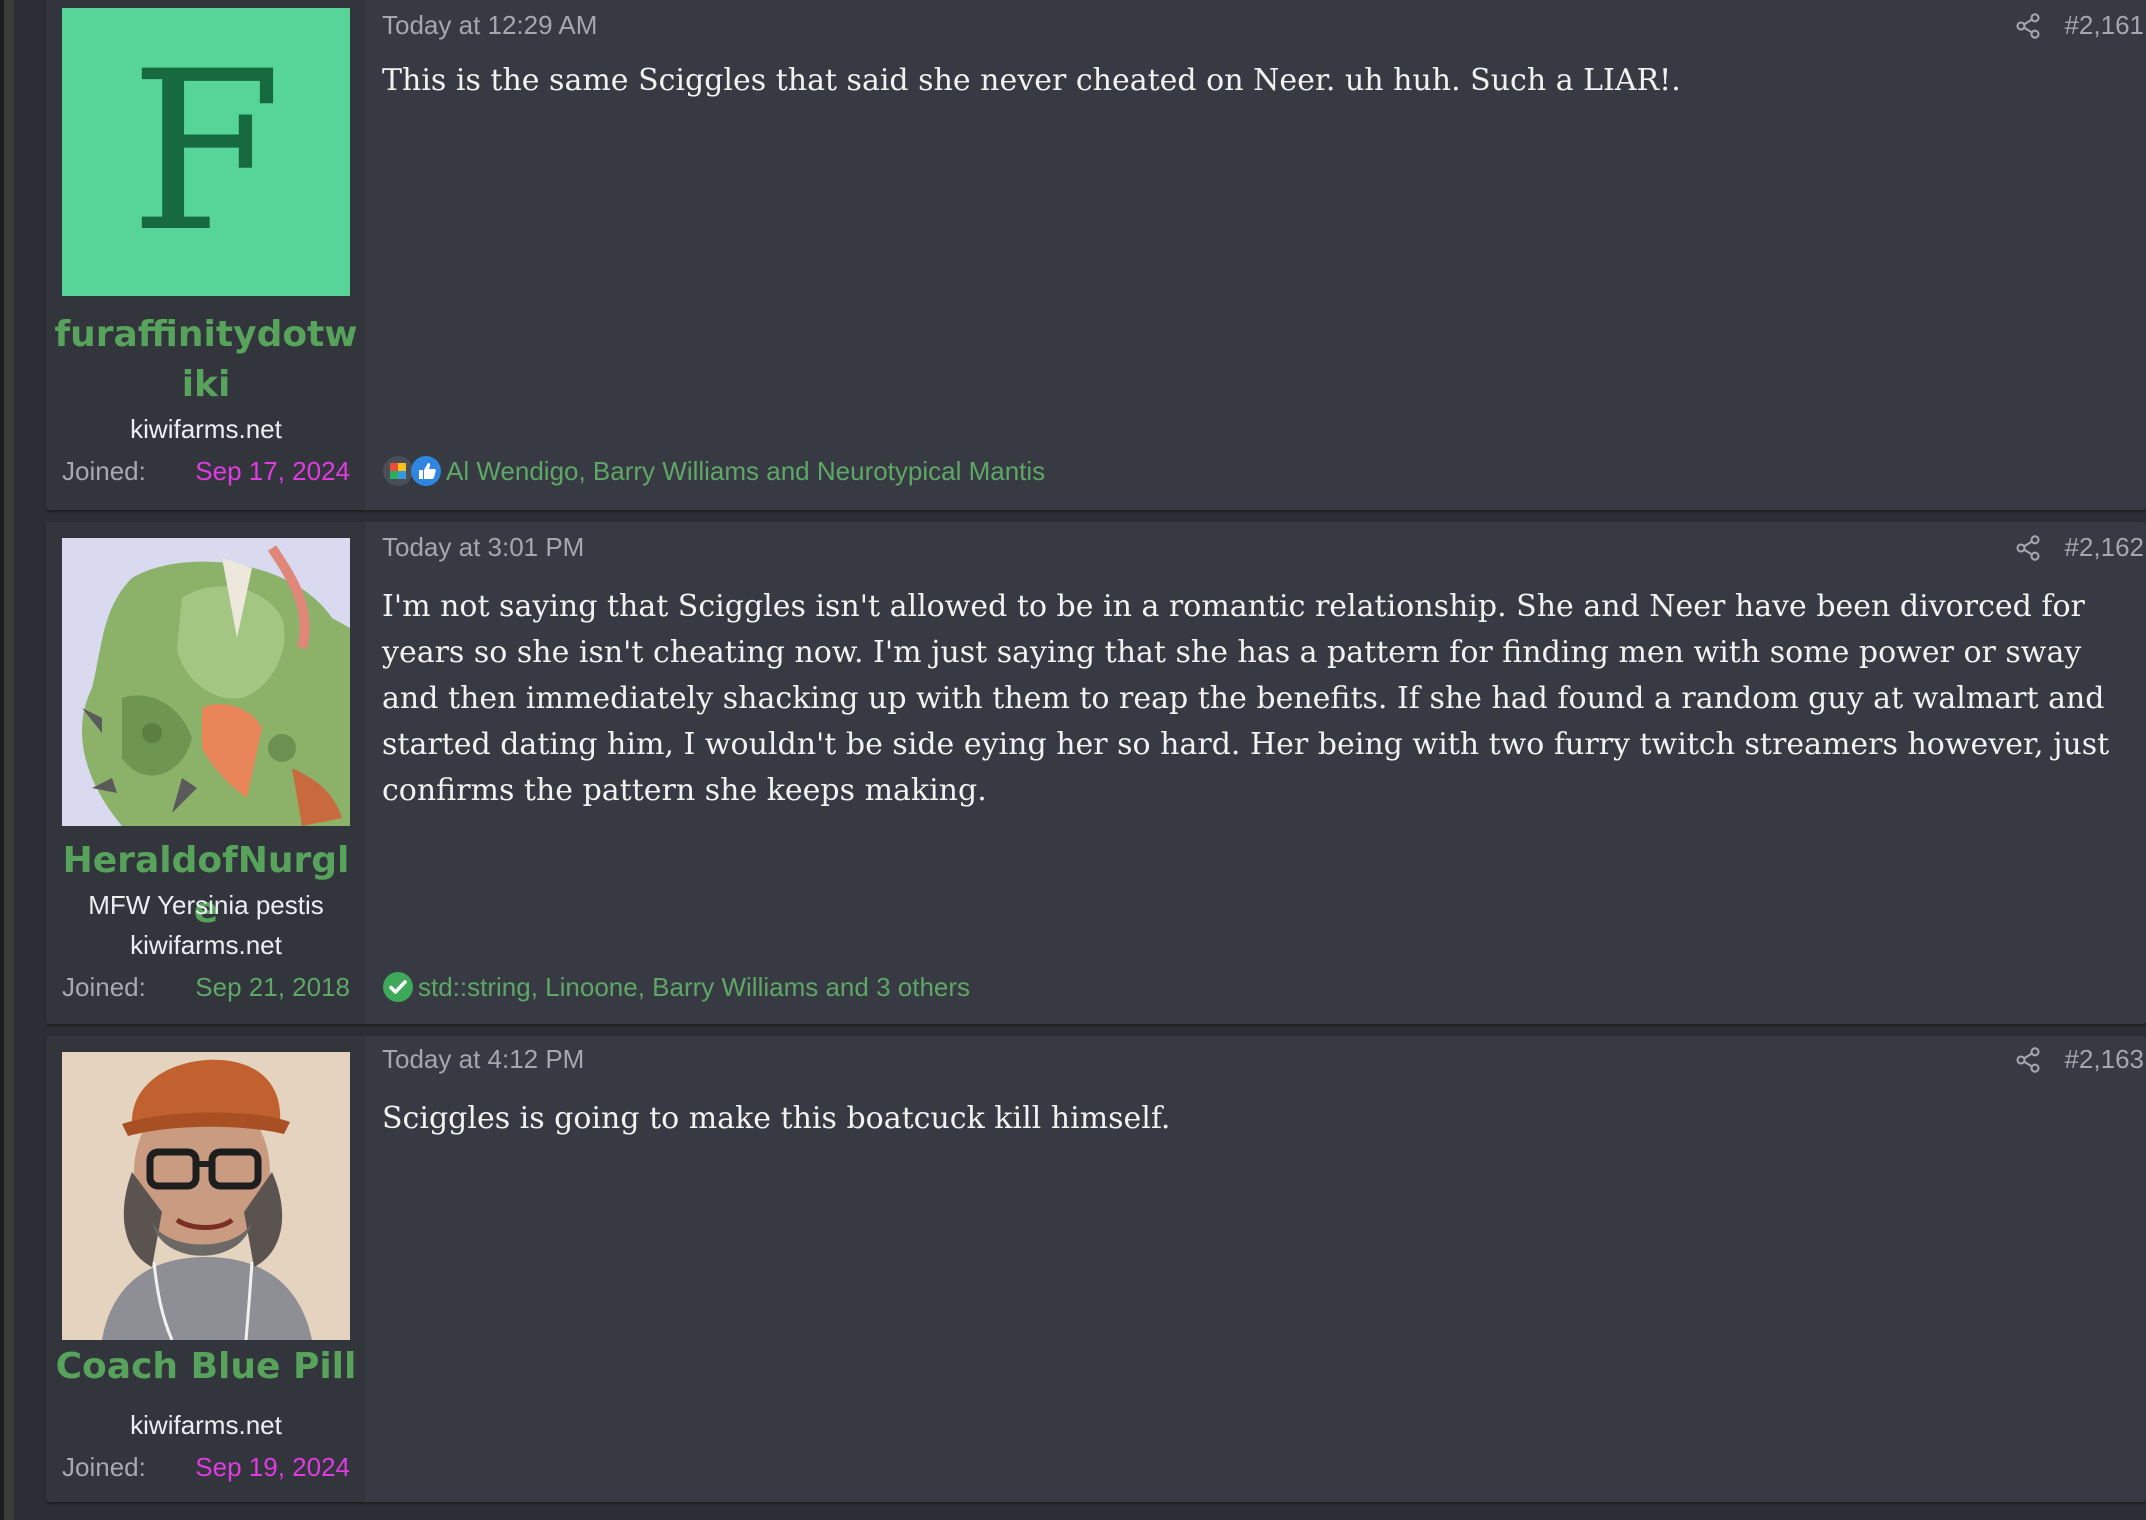  I want to click on joined-row: Joined: Sep 17, 2024, so click(206, 471).